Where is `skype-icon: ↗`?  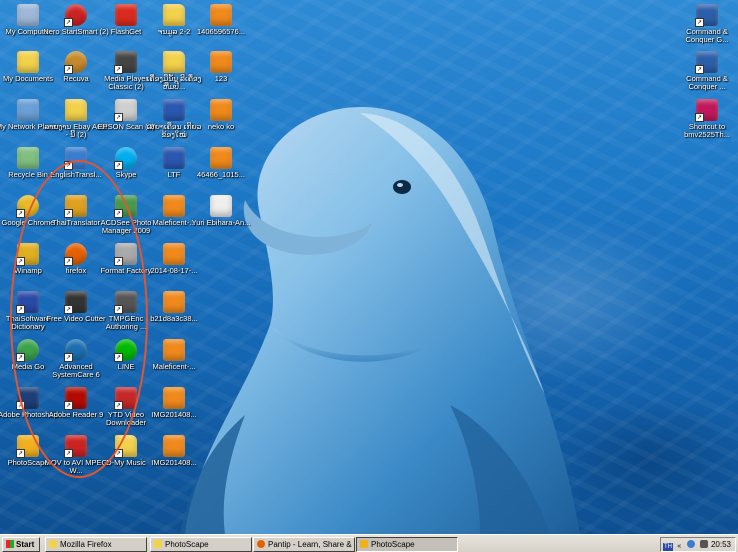
skype-icon: ↗ is located at coordinates (125, 158).